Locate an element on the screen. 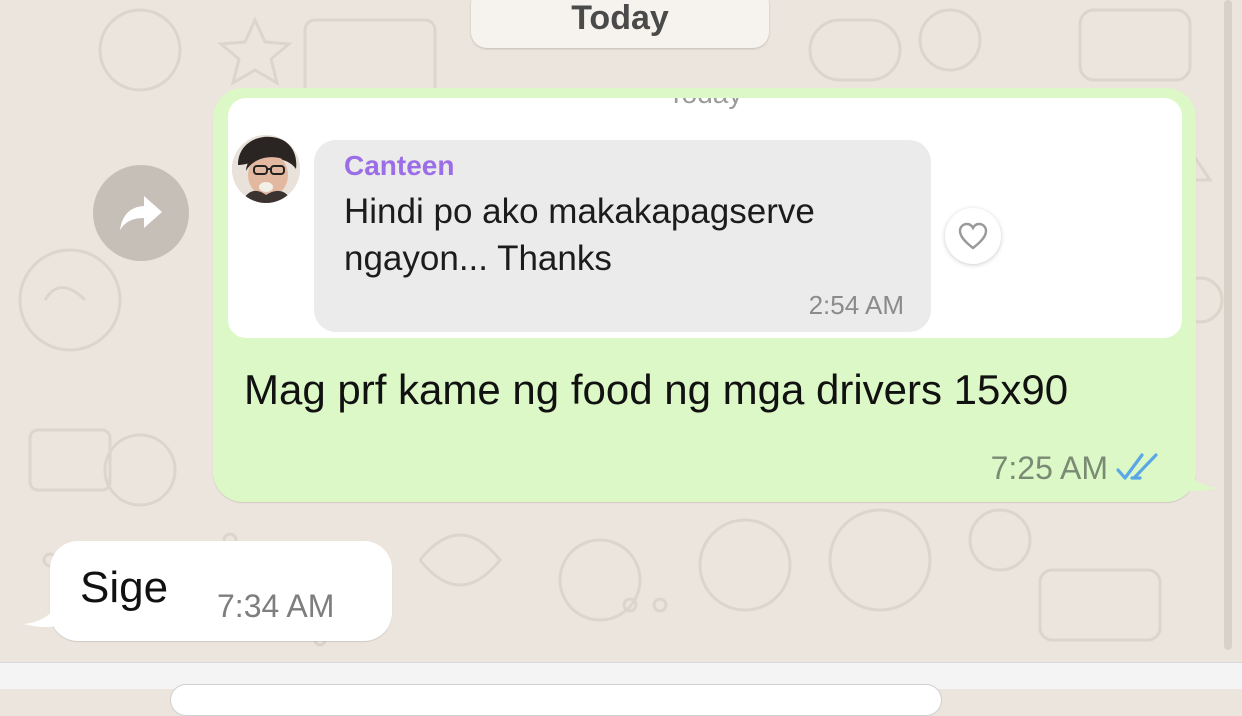  avatar is located at coordinates (266, 169).